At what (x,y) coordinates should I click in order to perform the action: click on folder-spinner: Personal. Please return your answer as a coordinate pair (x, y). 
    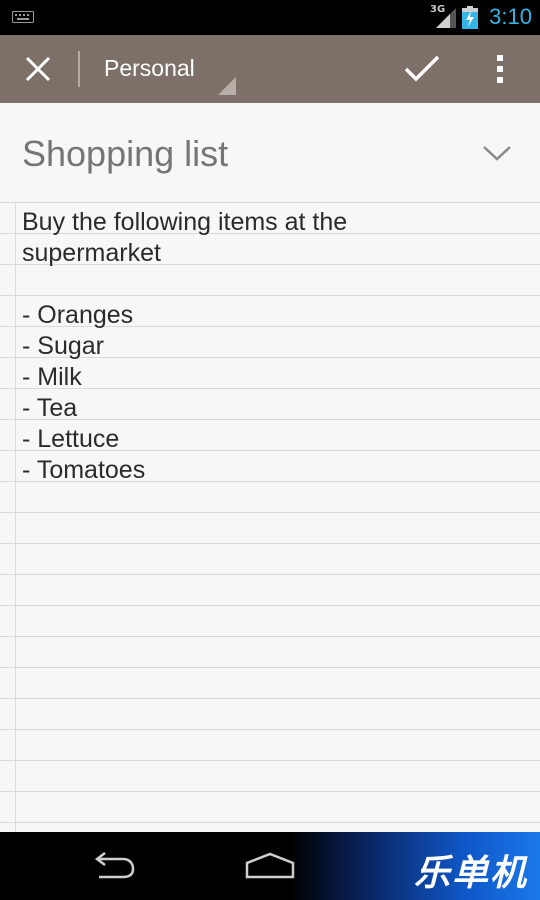
    Looking at the image, I should click on (164, 69).